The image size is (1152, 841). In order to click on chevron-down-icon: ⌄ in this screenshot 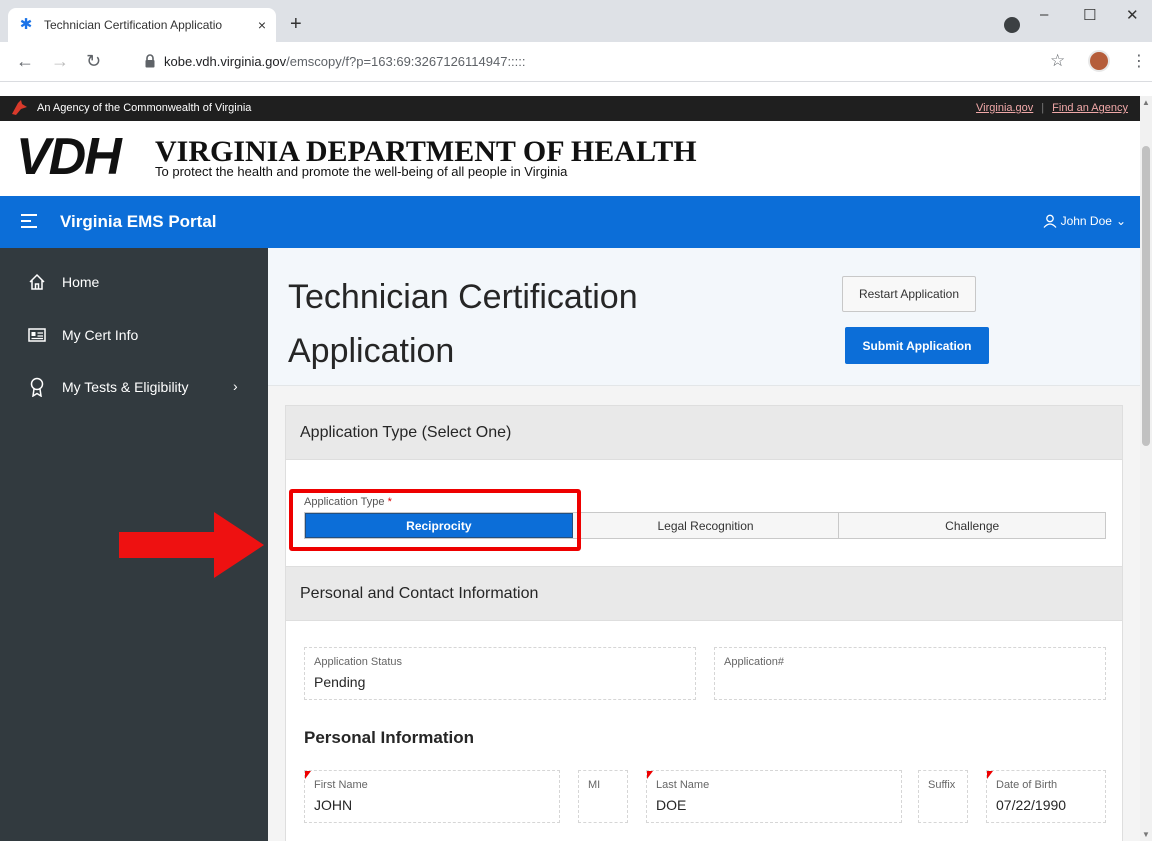, I will do `click(1120, 221)`.